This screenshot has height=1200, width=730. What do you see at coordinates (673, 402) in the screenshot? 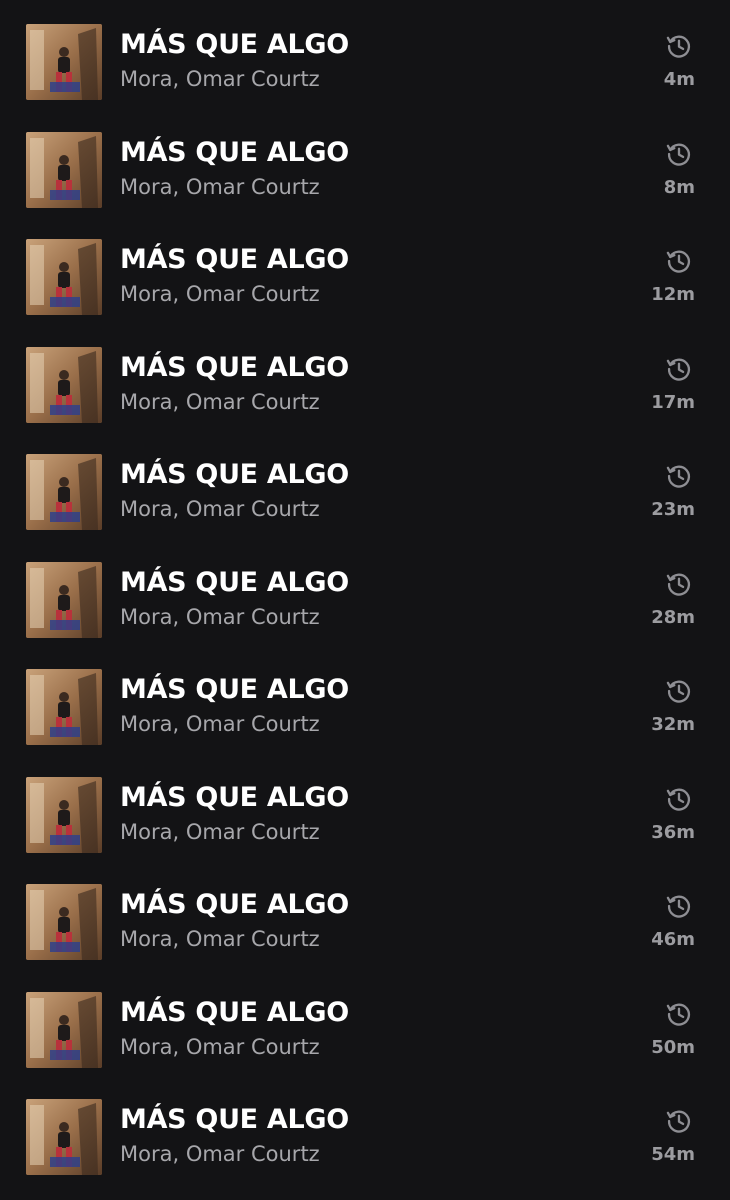
I see `played-ago: 17m` at bounding box center [673, 402].